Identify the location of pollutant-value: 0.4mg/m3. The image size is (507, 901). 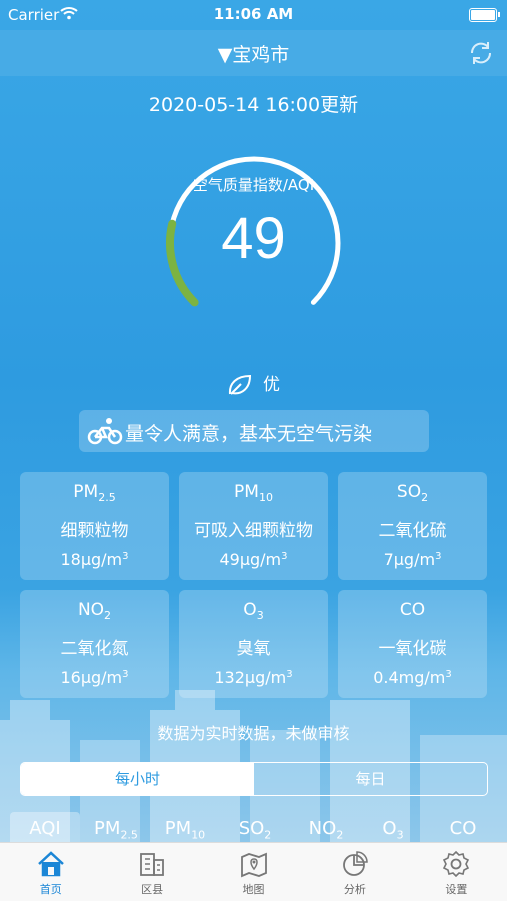
(412, 677).